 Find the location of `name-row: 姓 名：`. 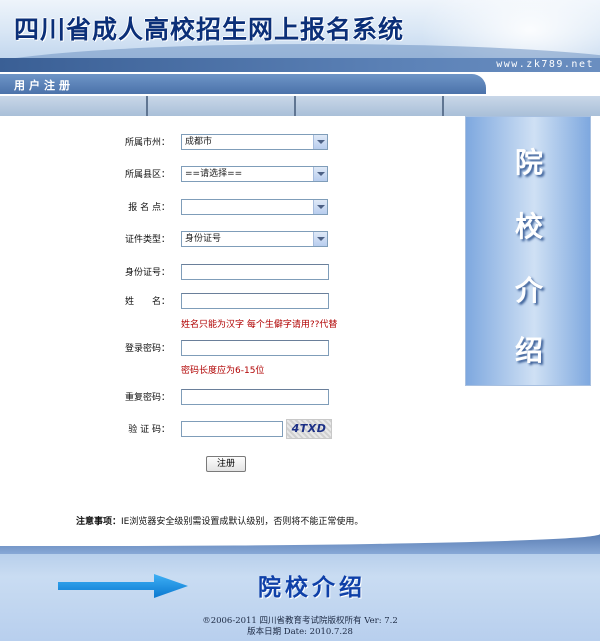

name-row: 姓 名： is located at coordinates (229, 302).